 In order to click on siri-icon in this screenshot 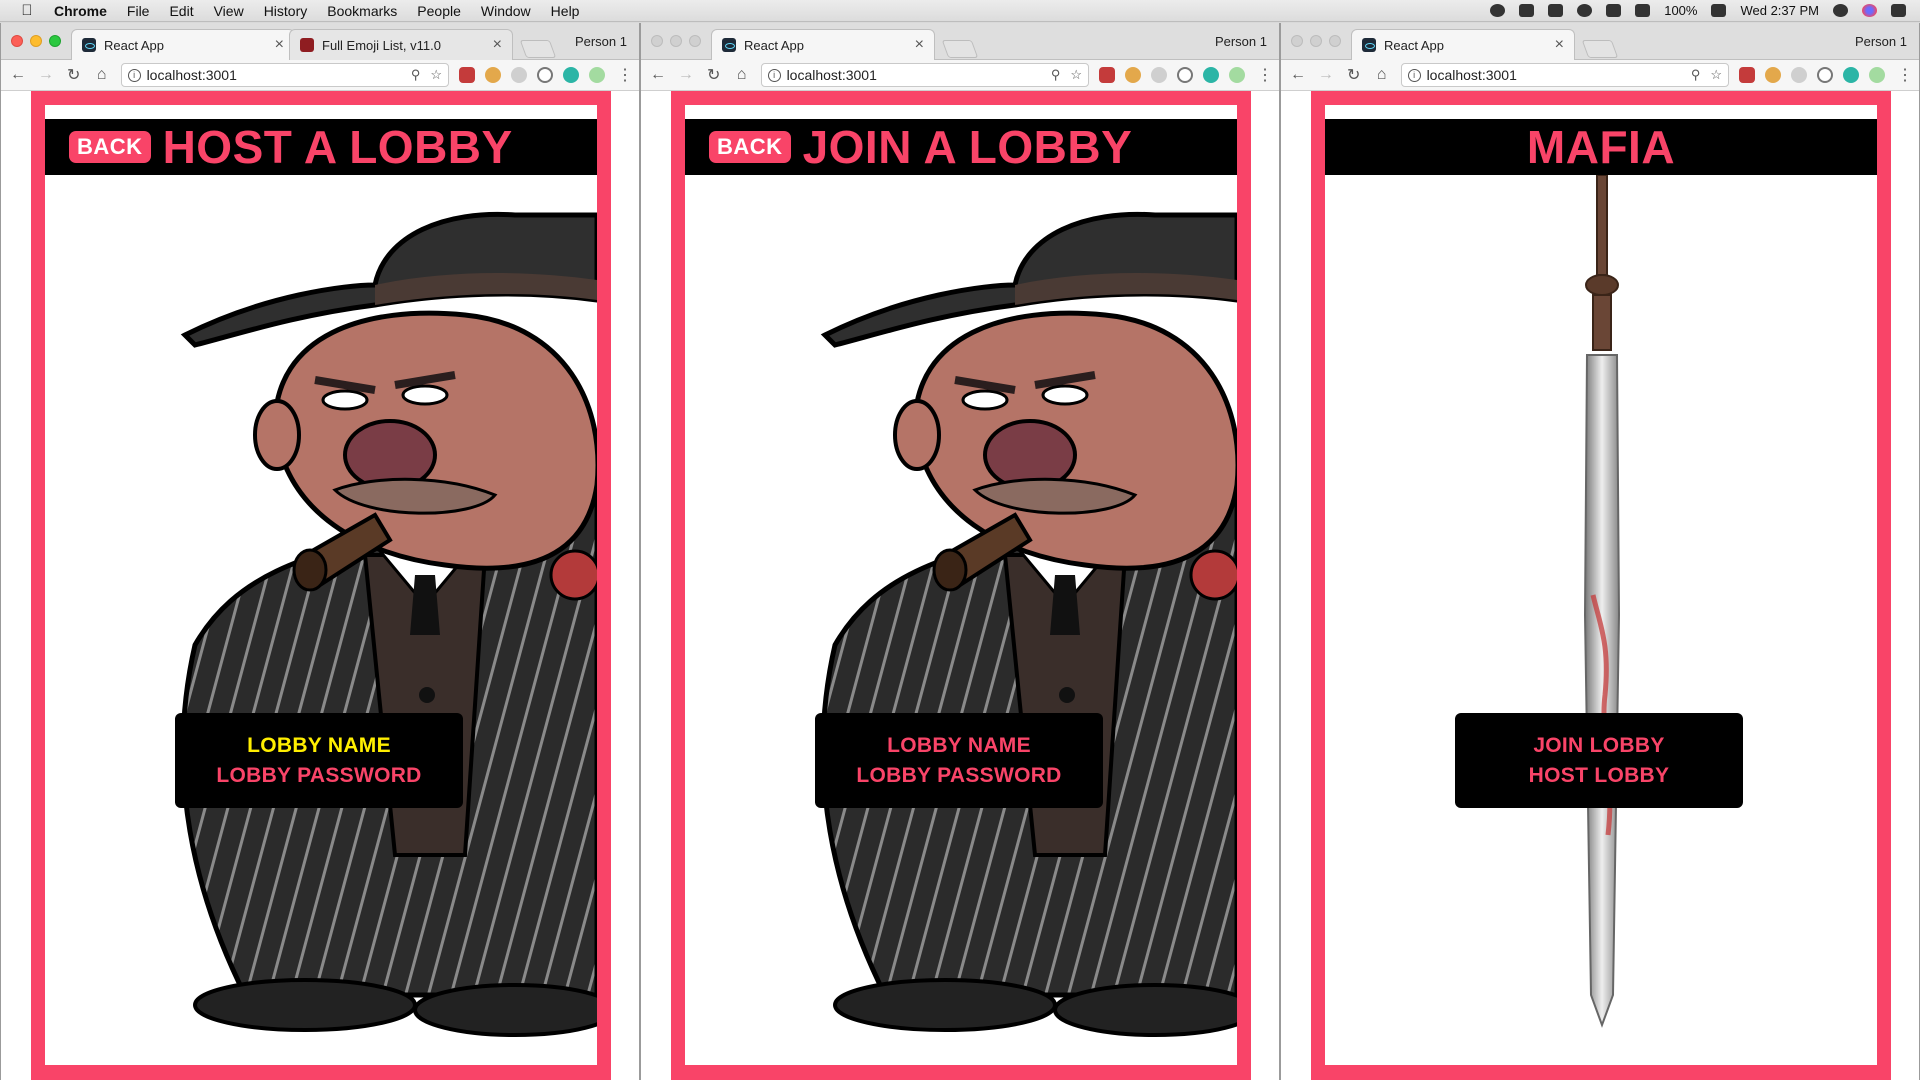, I will do `click(1869, 10)`.